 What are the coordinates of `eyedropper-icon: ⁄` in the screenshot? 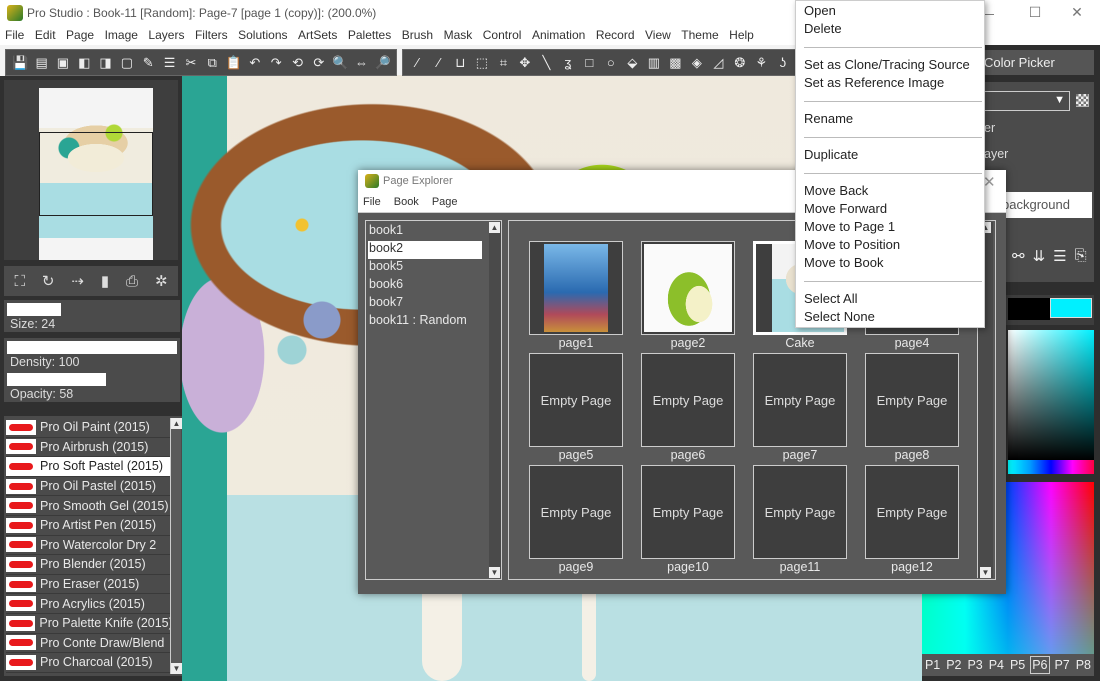 It's located at (439, 62).